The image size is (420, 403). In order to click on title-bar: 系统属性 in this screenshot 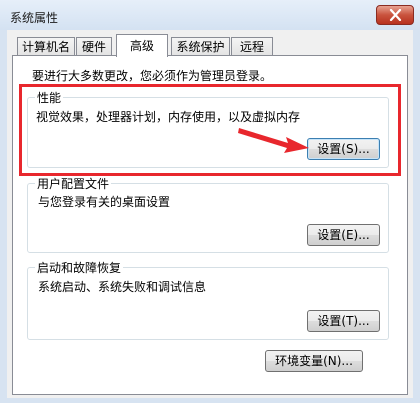, I will do `click(210, 15)`.